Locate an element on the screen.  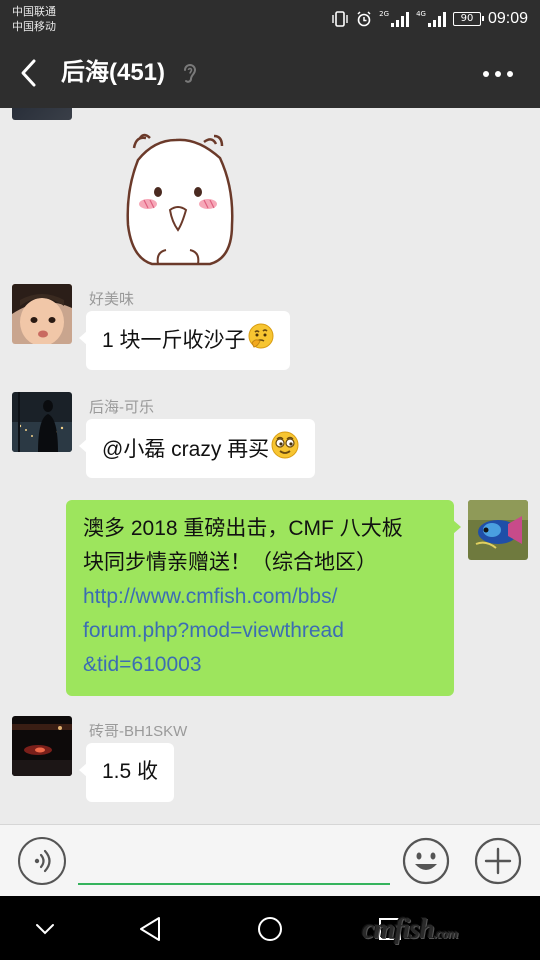
night-road-avatar-image is located at coordinates (42, 746).